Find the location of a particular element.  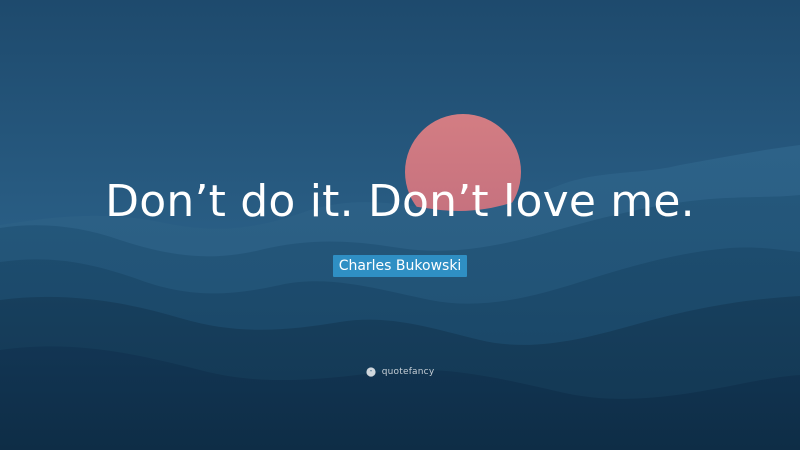

brand-name: quotefancy is located at coordinates (408, 372).